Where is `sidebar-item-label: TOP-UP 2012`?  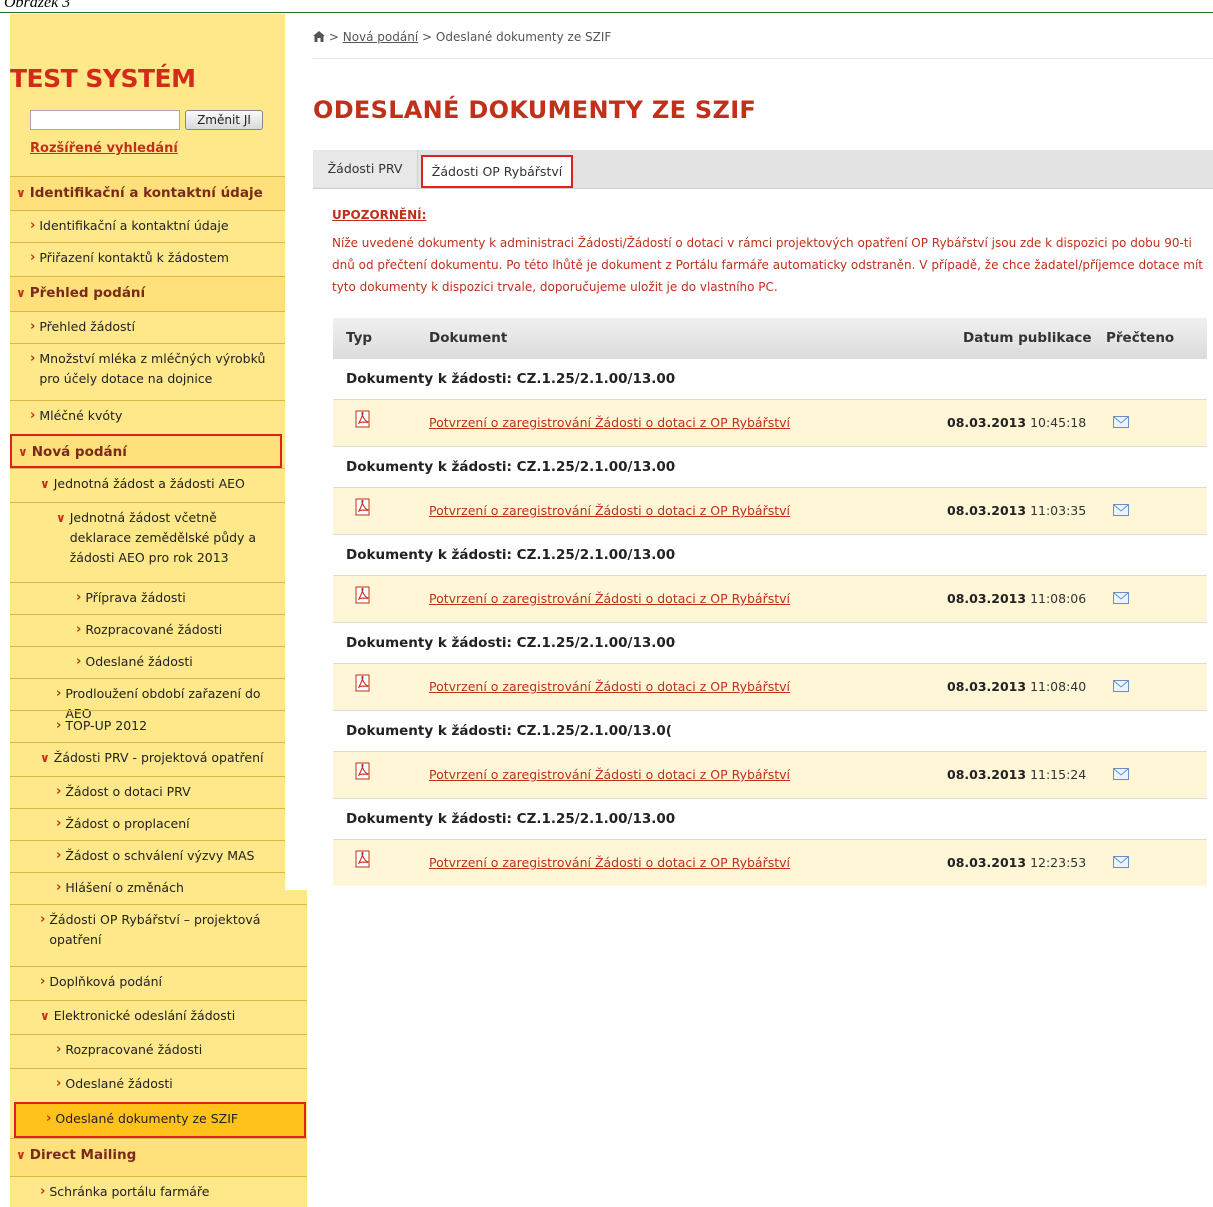 sidebar-item-label: TOP-UP 2012 is located at coordinates (106, 725).